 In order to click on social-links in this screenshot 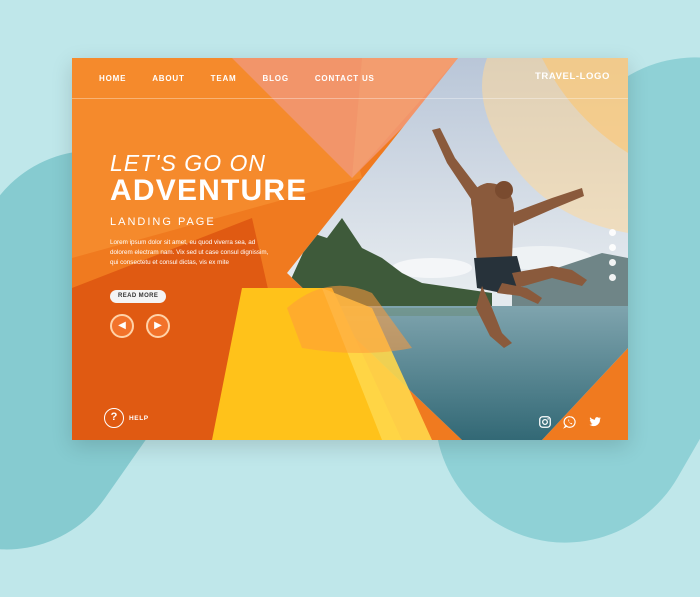, I will do `click(570, 422)`.